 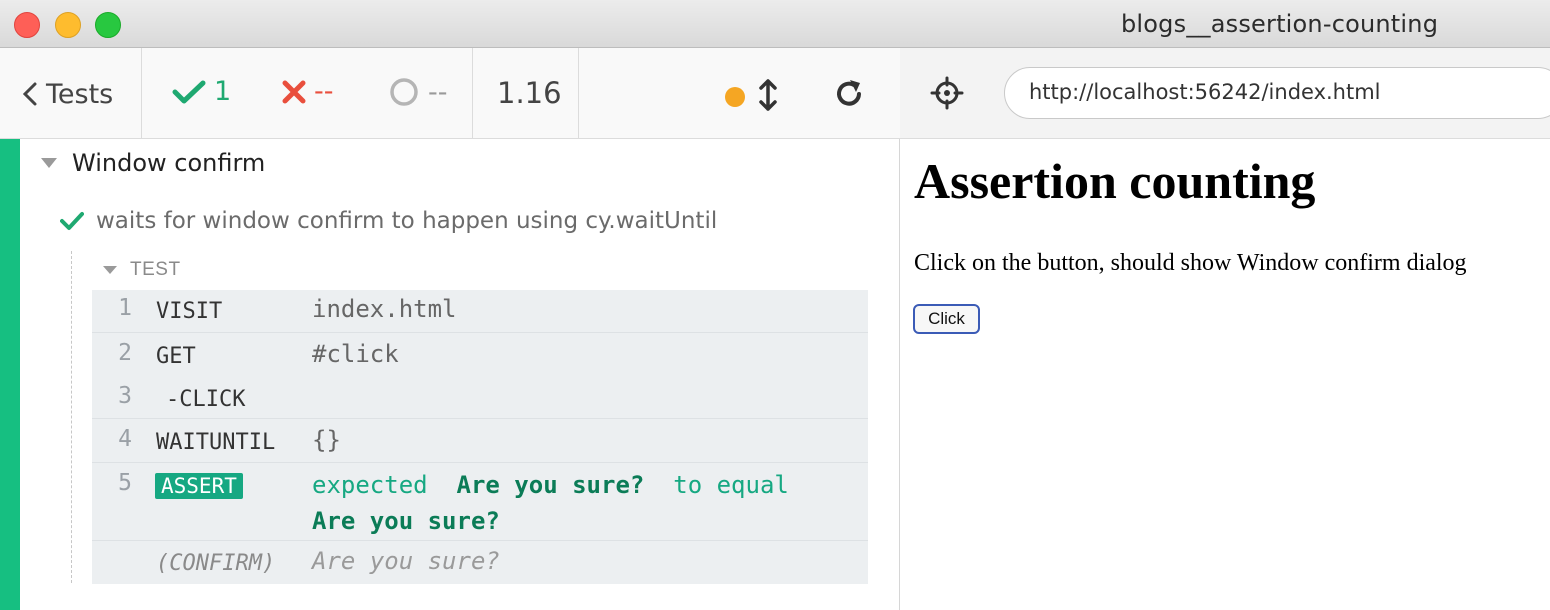 I want to click on window-minimize-button, so click(x=68, y=25).